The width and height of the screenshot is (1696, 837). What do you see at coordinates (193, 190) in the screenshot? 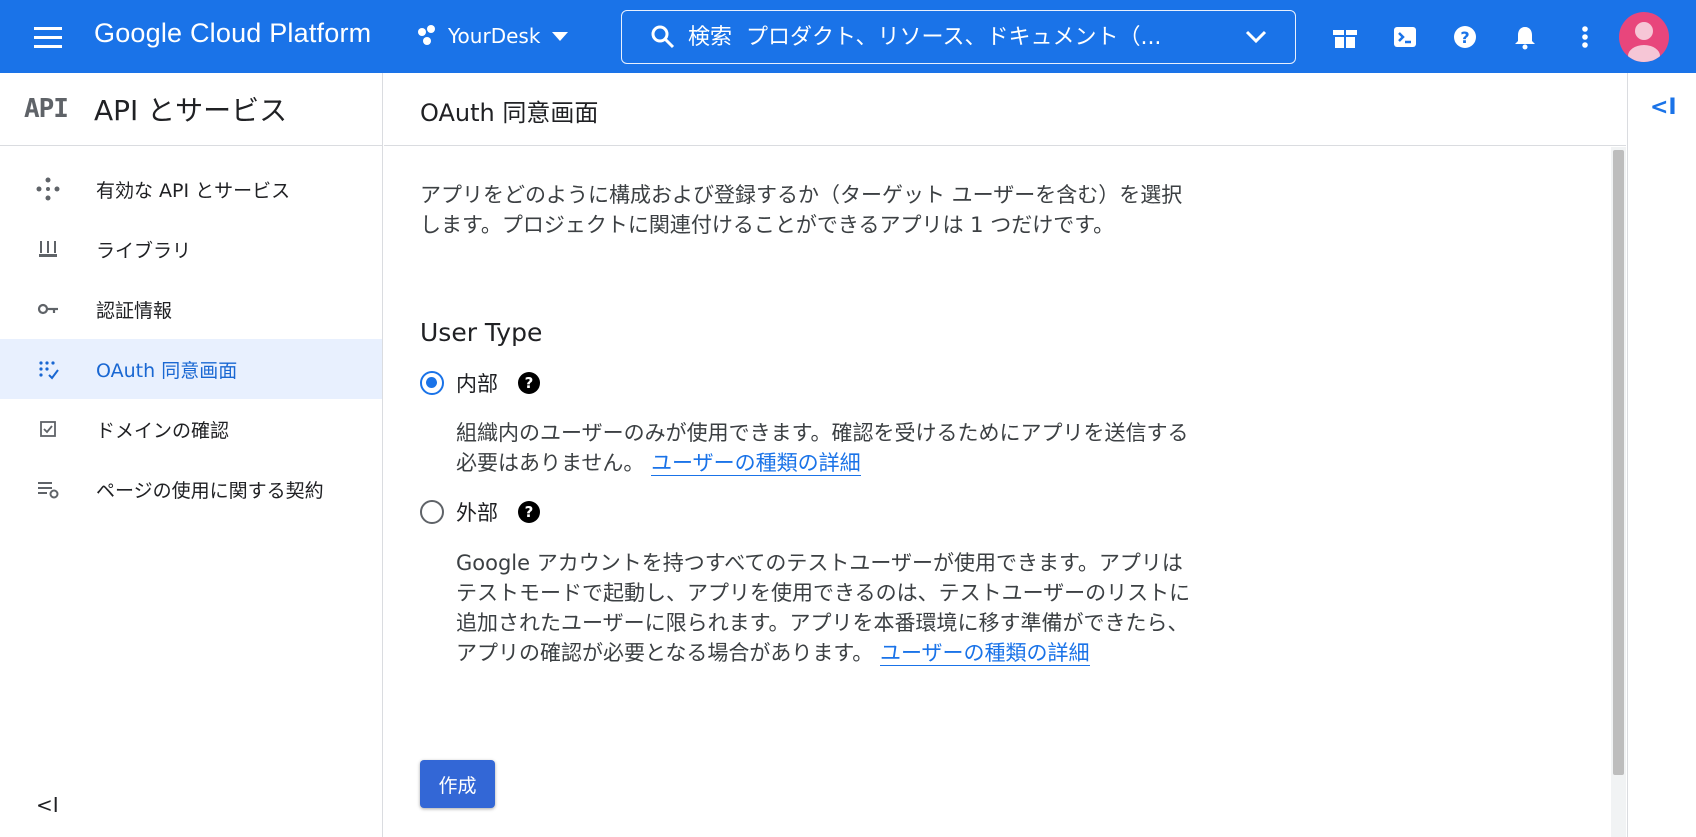
I see `sidebar-item-label: 有効な API とサービス` at bounding box center [193, 190].